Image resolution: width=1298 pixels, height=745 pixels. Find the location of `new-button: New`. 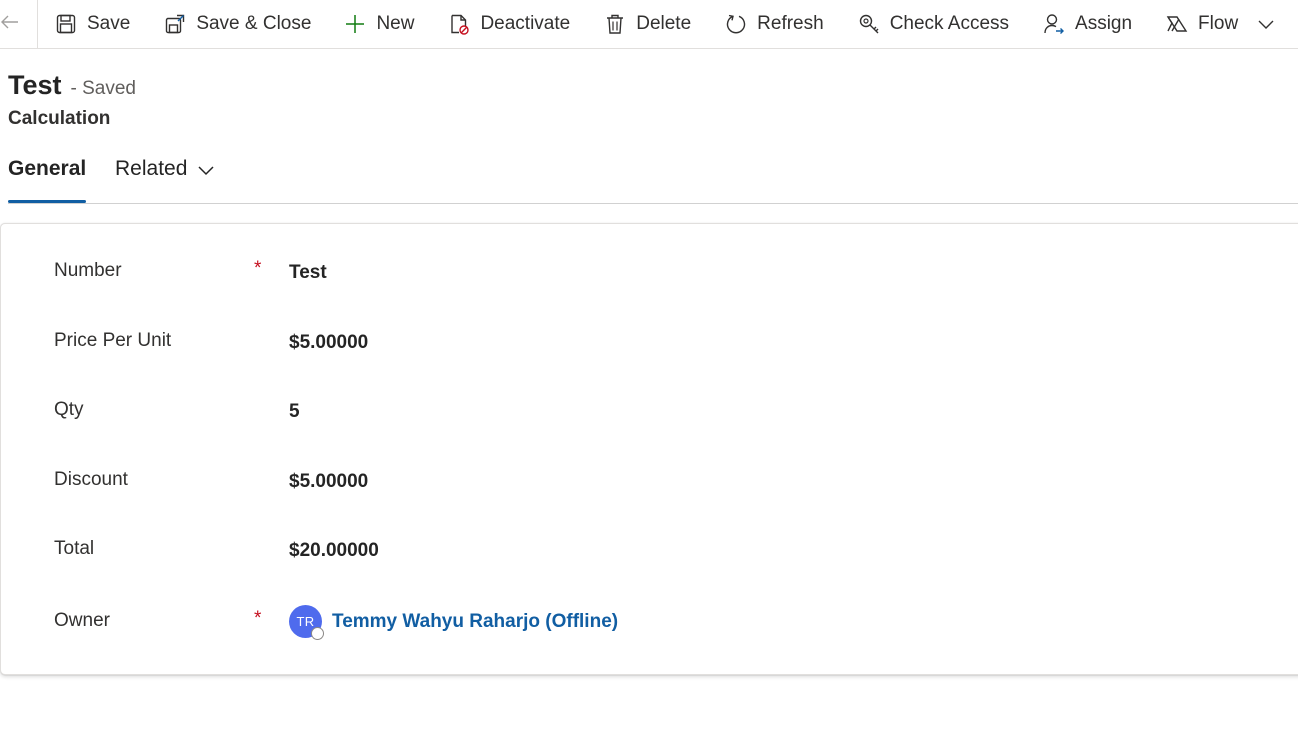

new-button: New is located at coordinates (378, 24).